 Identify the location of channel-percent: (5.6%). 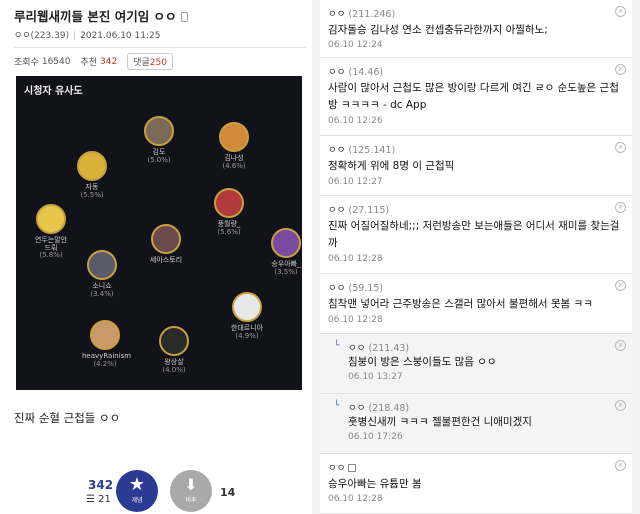
(229, 231).